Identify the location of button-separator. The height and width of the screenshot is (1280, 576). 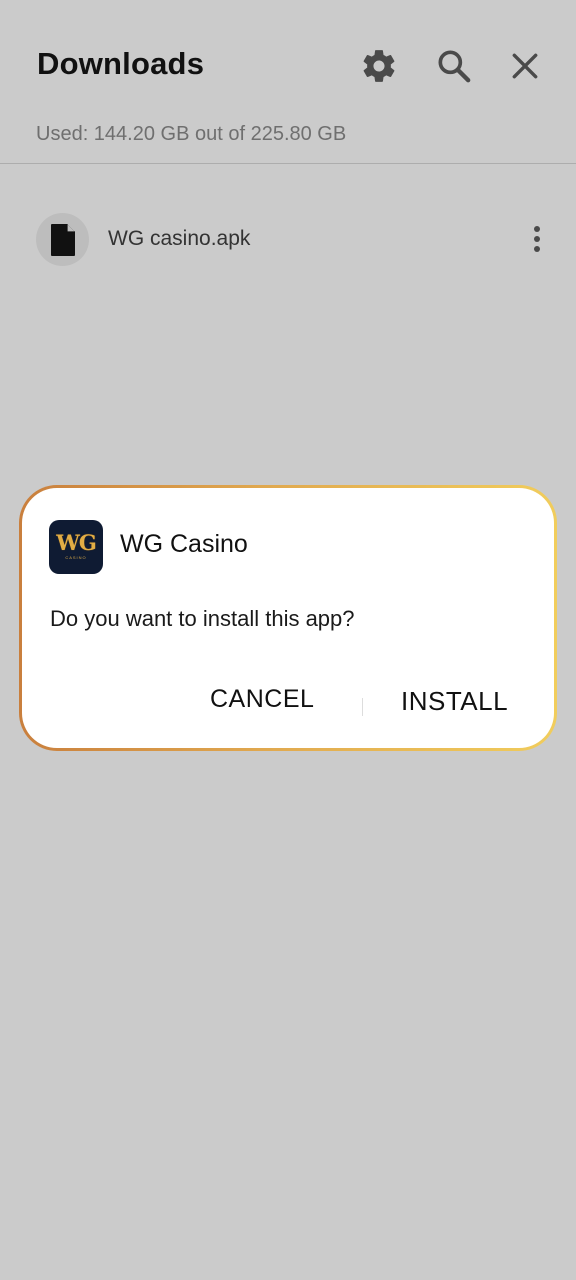
(362, 707).